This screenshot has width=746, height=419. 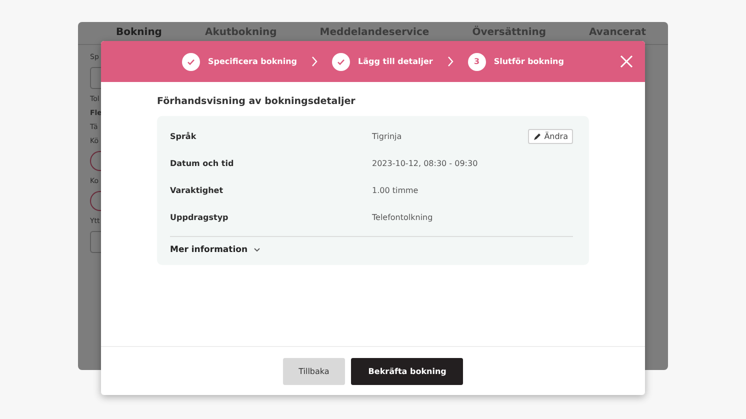 I want to click on edit-button: Ändra, so click(x=550, y=136).